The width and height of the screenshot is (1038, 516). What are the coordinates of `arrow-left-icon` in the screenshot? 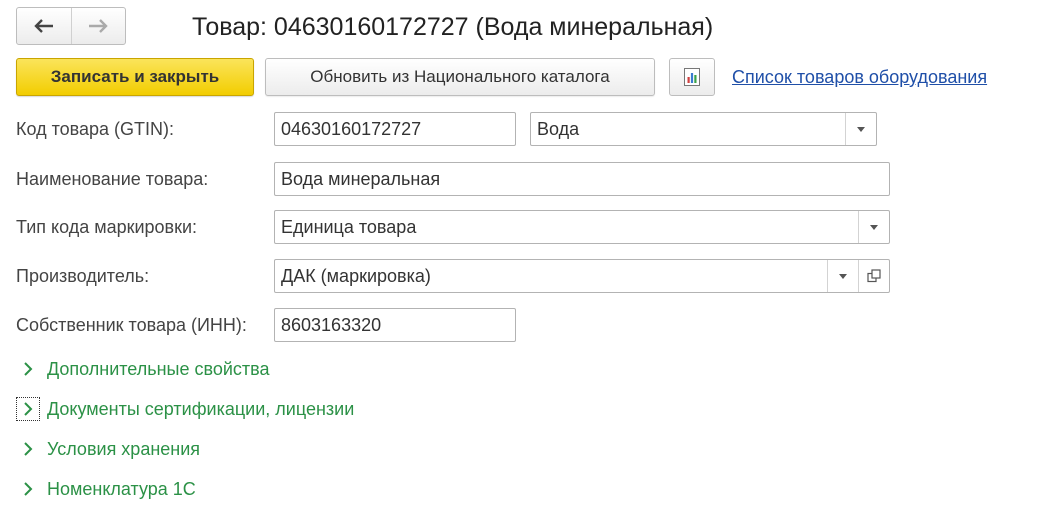 It's located at (43, 26).